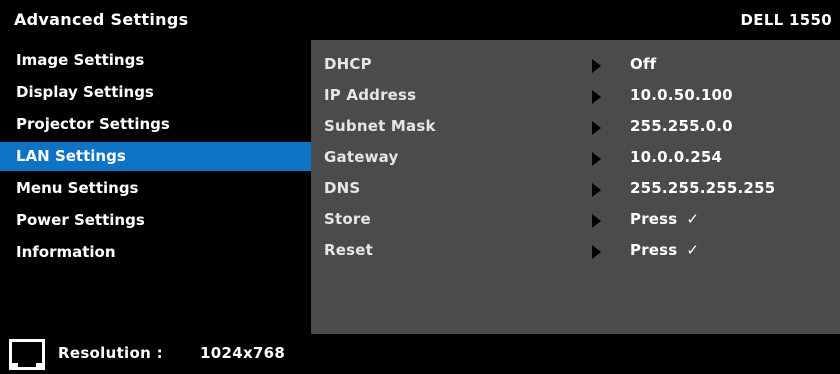  Describe the element at coordinates (348, 64) in the screenshot. I see `setting-label: DHCP` at that location.